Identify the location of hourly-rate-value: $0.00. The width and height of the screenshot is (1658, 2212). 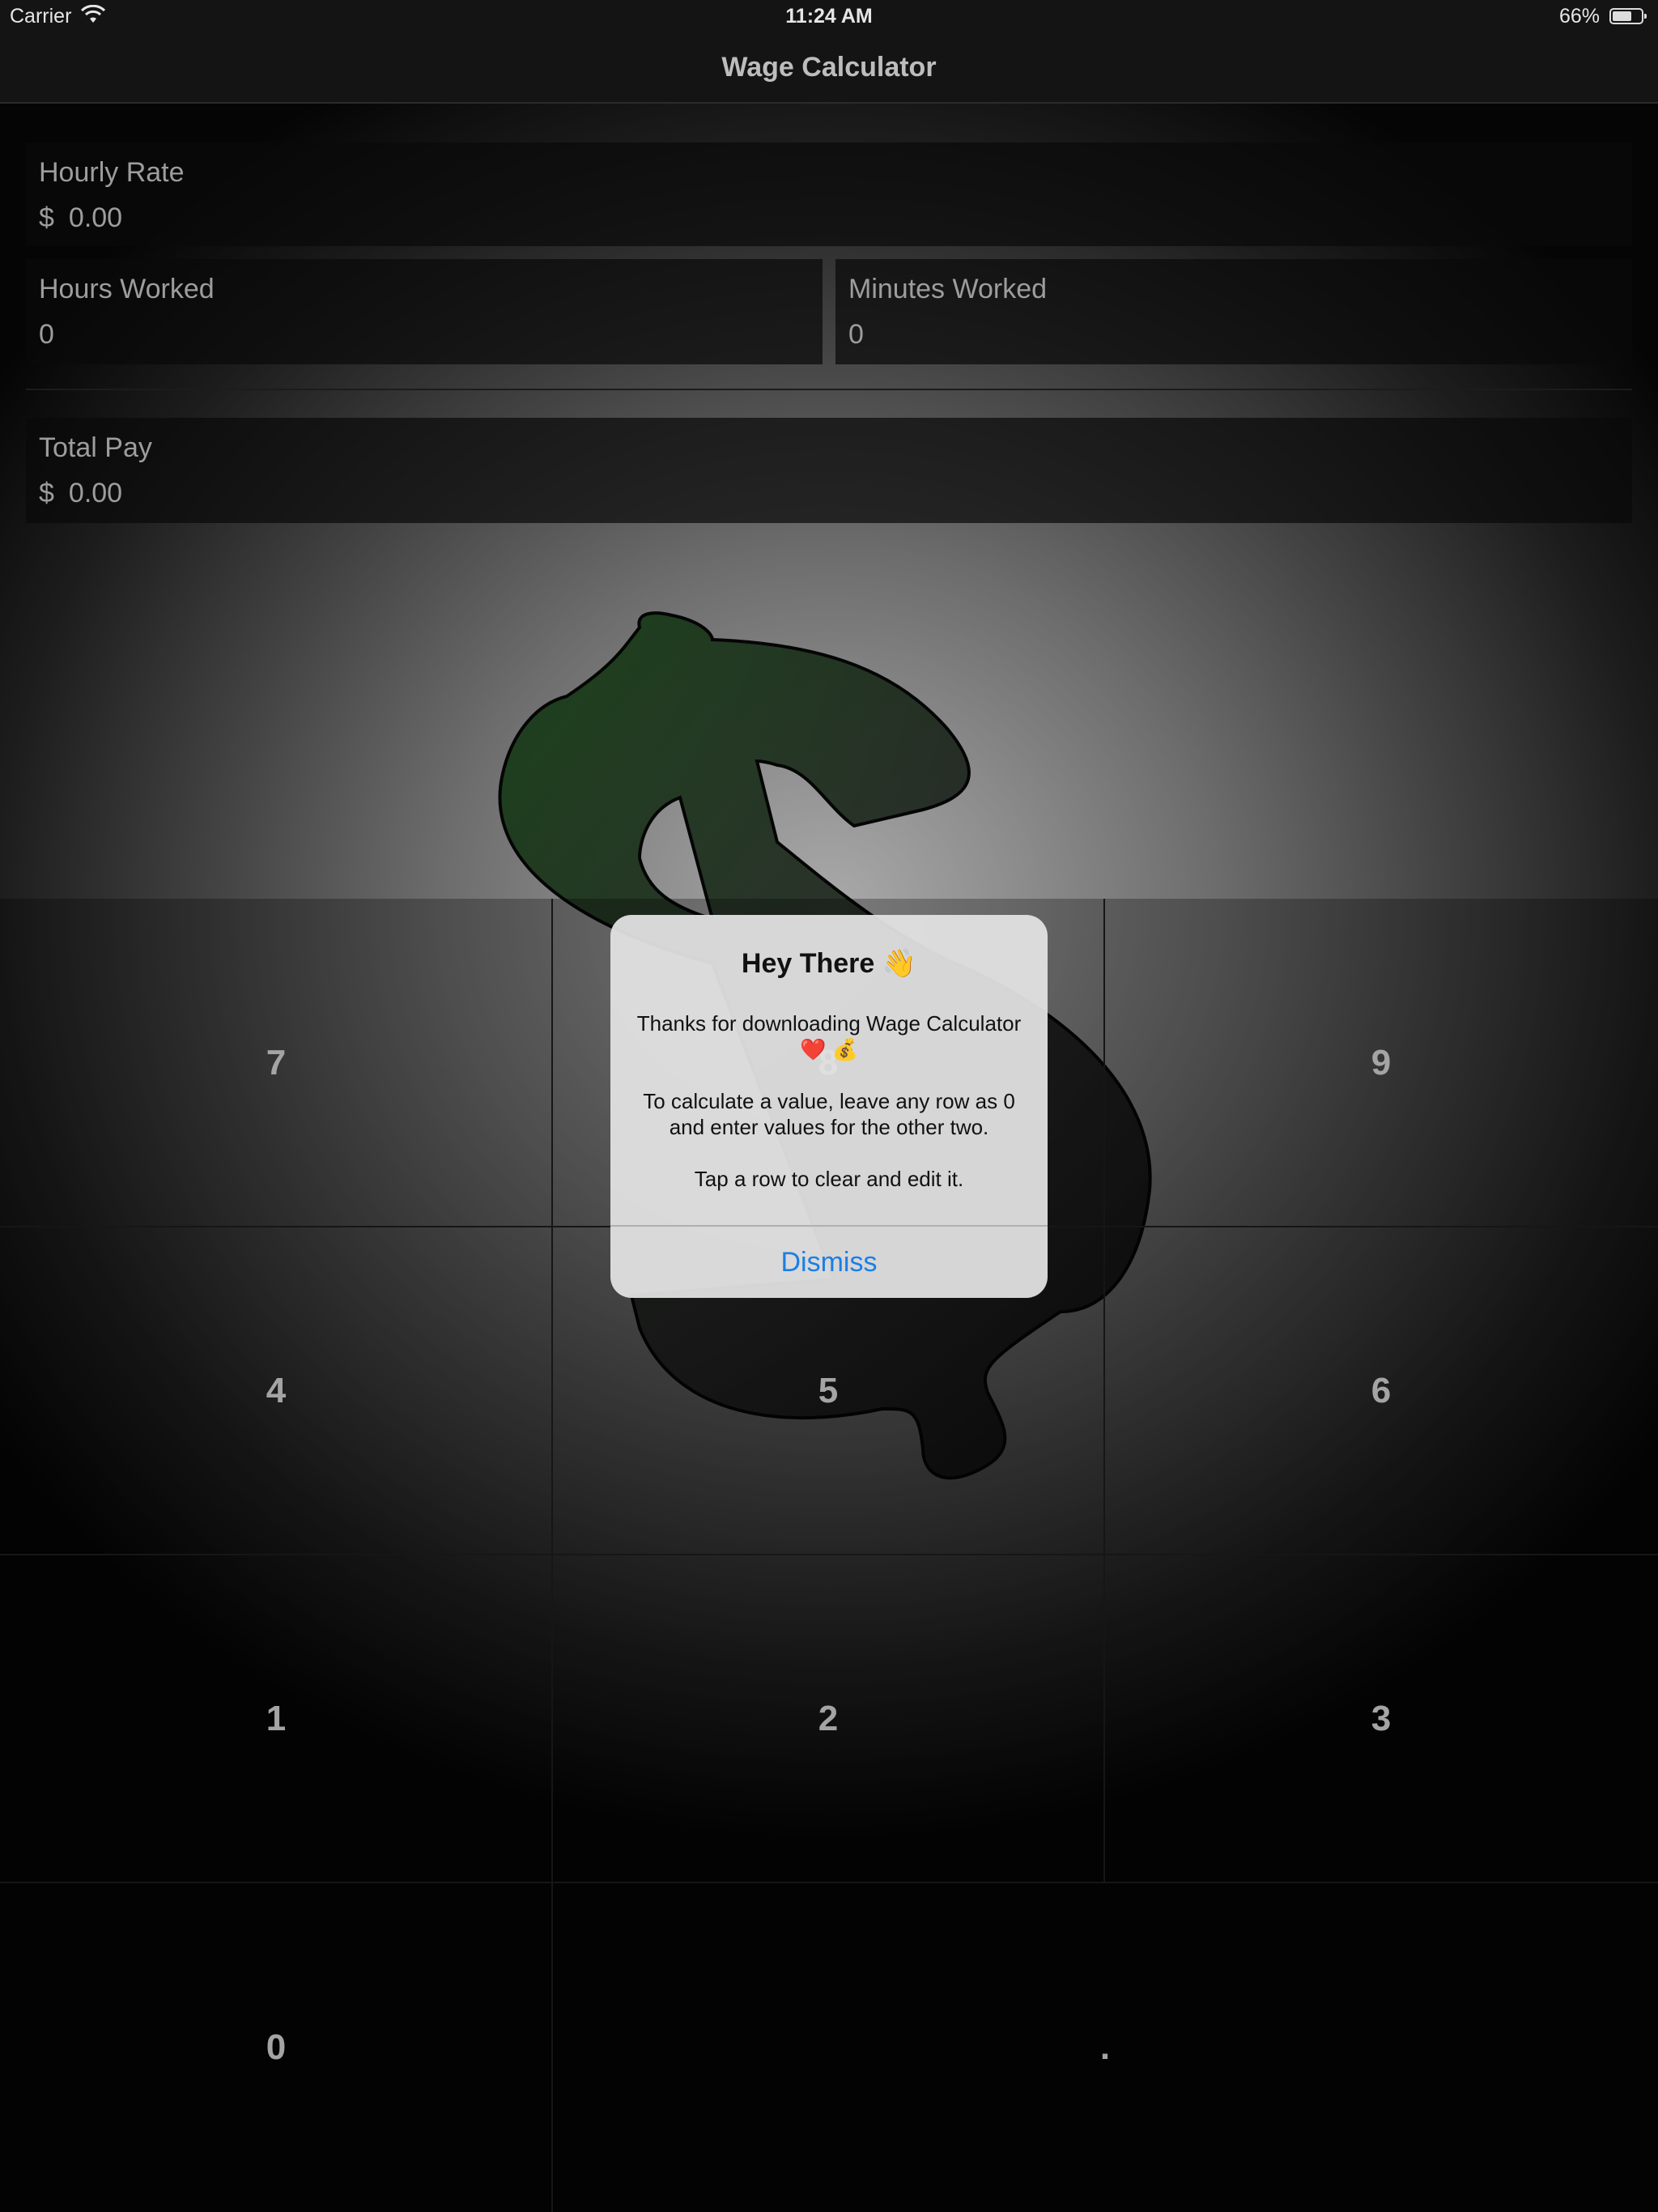
(80, 218).